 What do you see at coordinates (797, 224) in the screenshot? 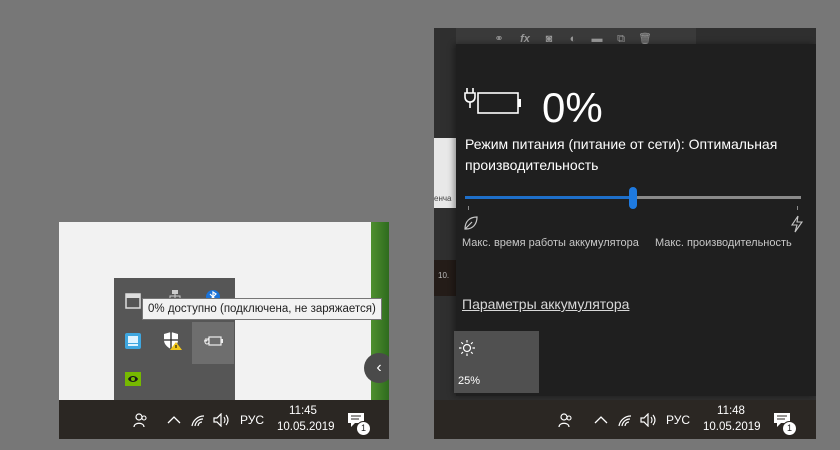
I see `lightning-icon` at bounding box center [797, 224].